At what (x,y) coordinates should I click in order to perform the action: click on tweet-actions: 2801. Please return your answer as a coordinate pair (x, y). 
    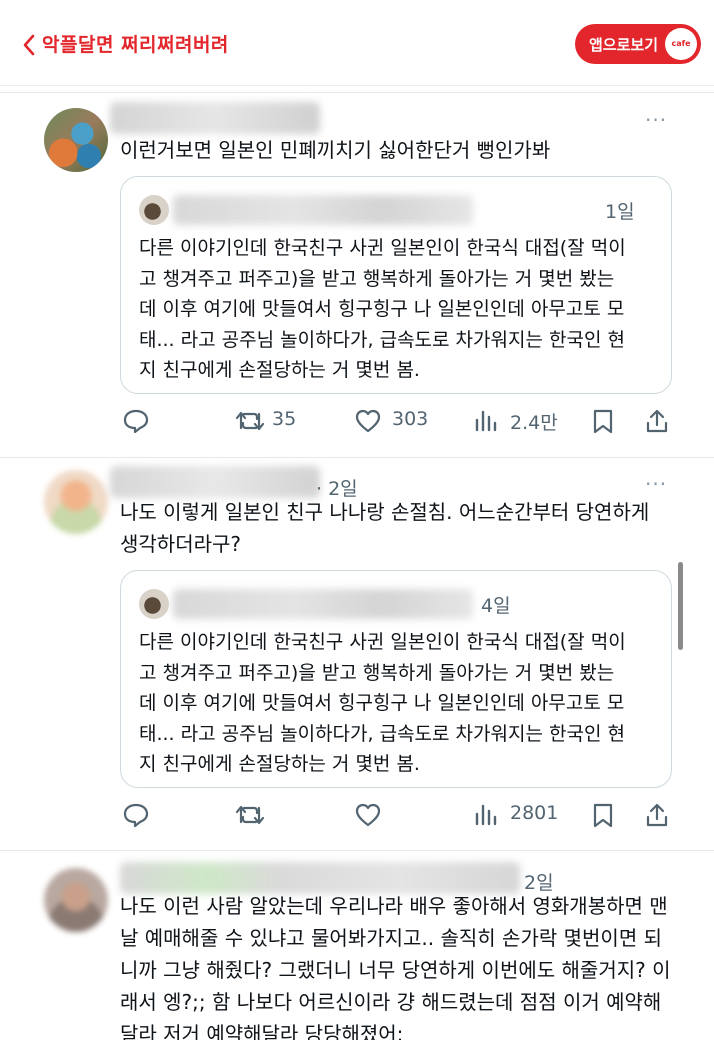
    Looking at the image, I should click on (400, 815).